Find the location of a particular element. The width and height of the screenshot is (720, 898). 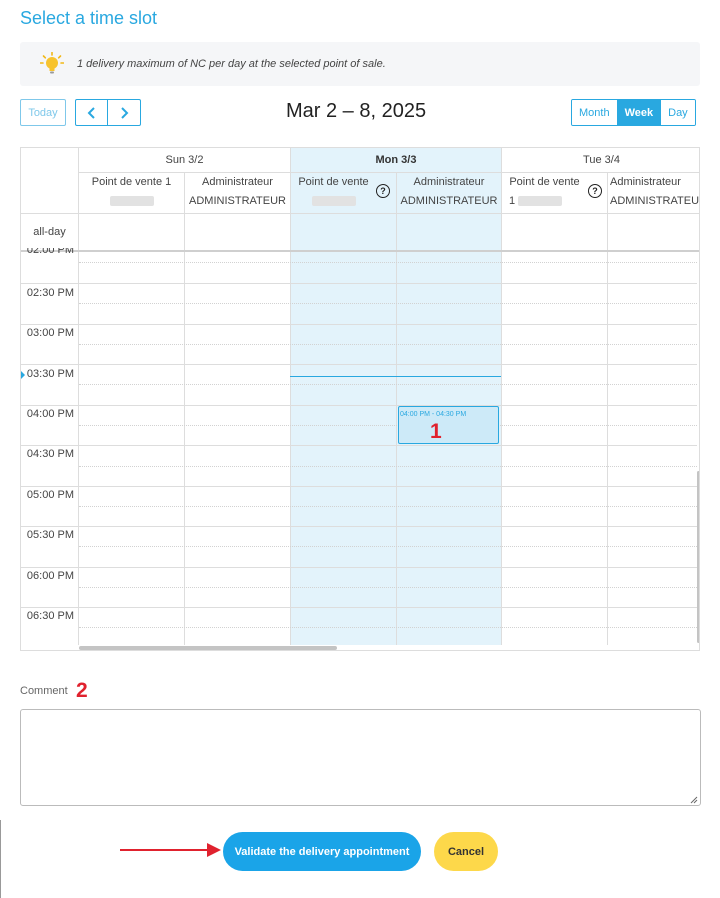

prev-button is located at coordinates (91, 112).